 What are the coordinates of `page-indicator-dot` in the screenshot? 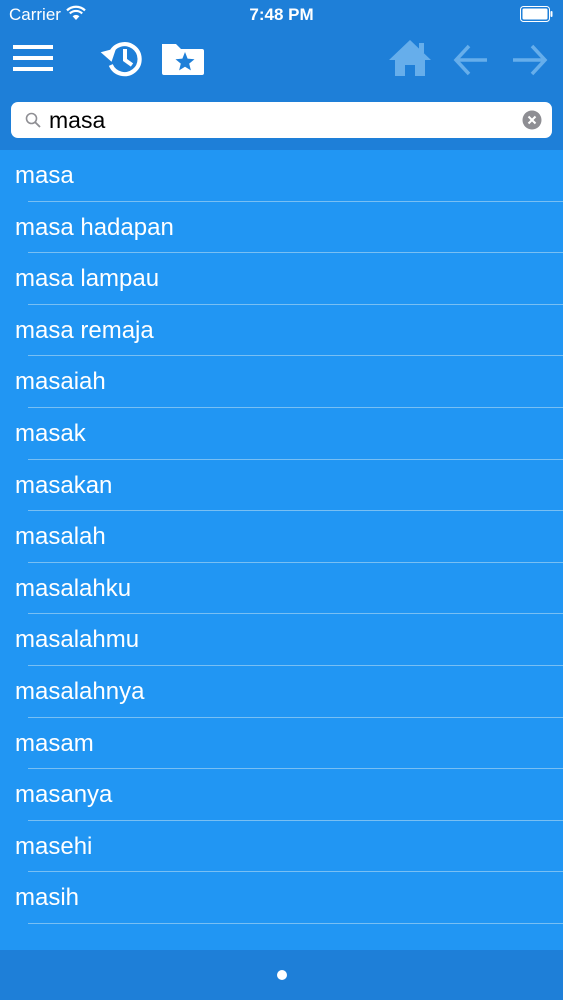 It's located at (282, 975).